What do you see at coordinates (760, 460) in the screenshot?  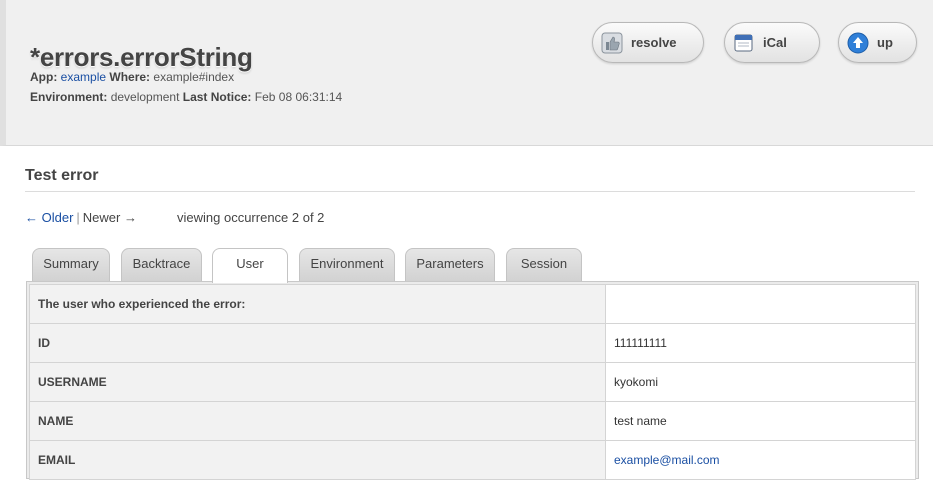 I see `row-value-cell: example@mail.com` at bounding box center [760, 460].